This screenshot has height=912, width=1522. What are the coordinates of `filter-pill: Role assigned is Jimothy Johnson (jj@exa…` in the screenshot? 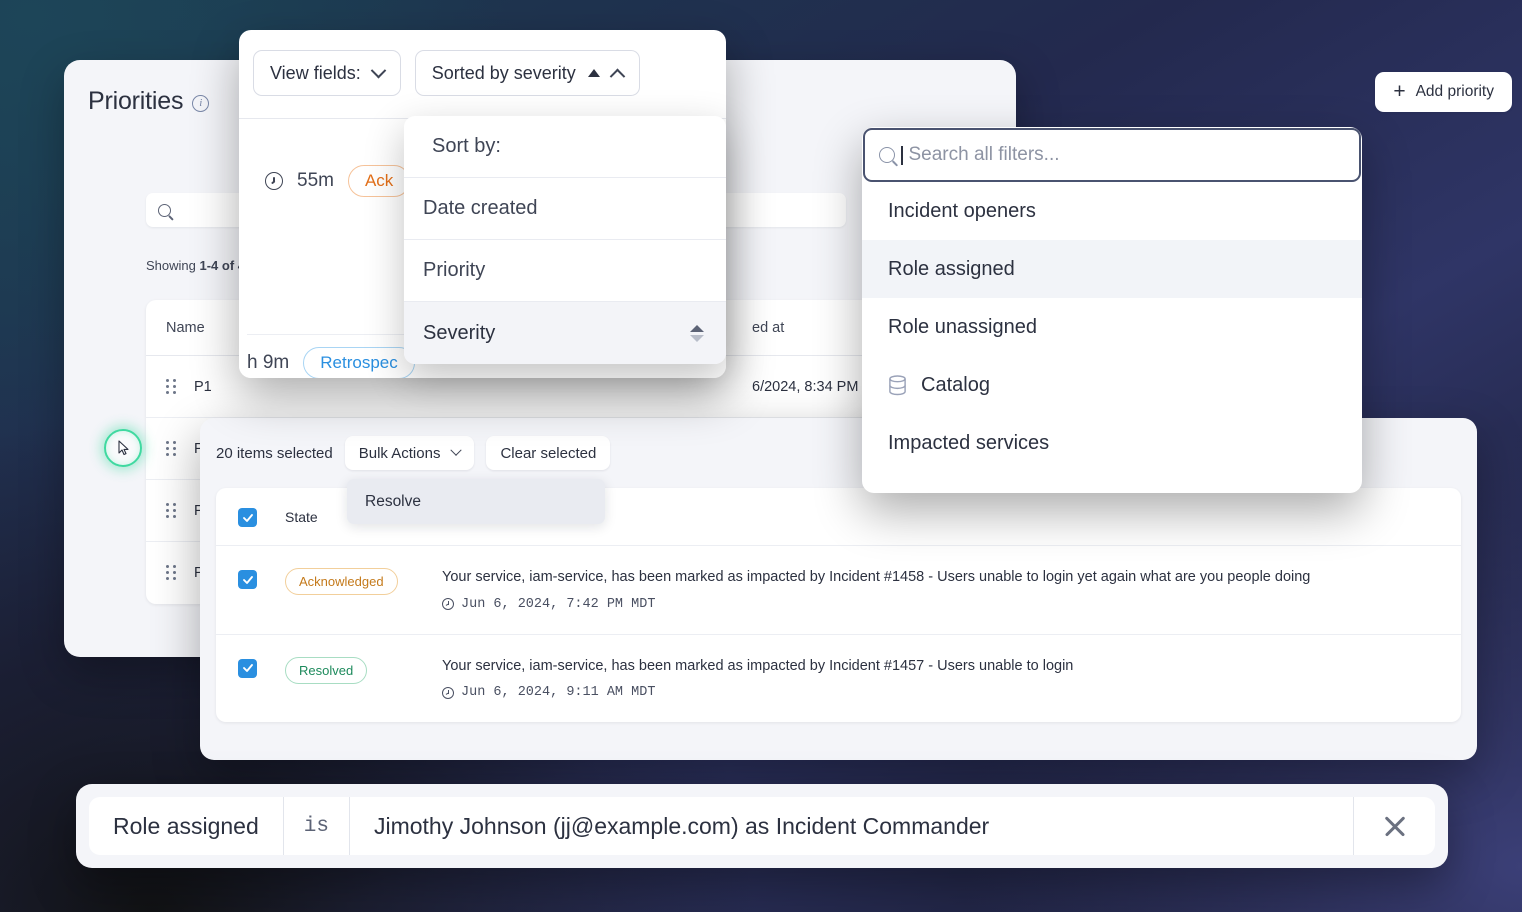 It's located at (762, 826).